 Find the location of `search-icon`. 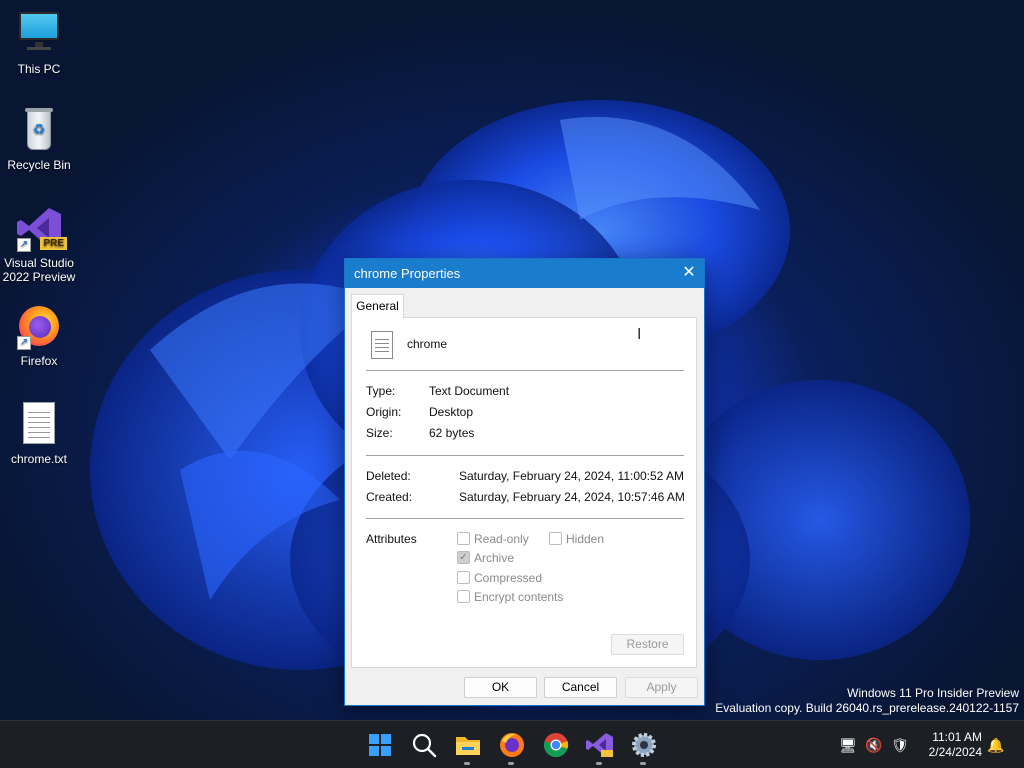

search-icon is located at coordinates (424, 745).